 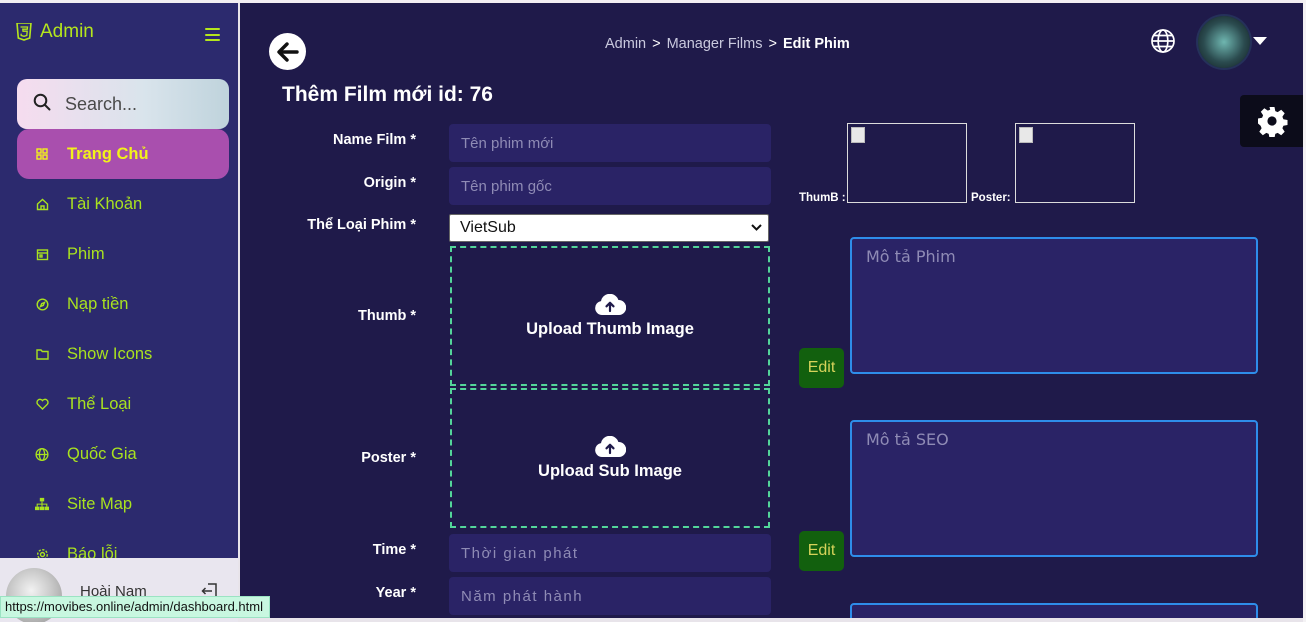 I want to click on compass-icon, so click(x=42, y=304).